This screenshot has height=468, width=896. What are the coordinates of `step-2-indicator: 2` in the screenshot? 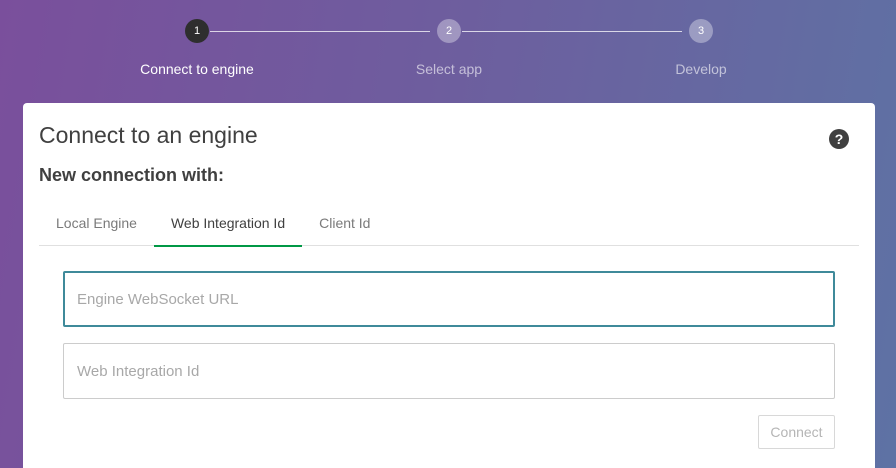 It's located at (449, 31).